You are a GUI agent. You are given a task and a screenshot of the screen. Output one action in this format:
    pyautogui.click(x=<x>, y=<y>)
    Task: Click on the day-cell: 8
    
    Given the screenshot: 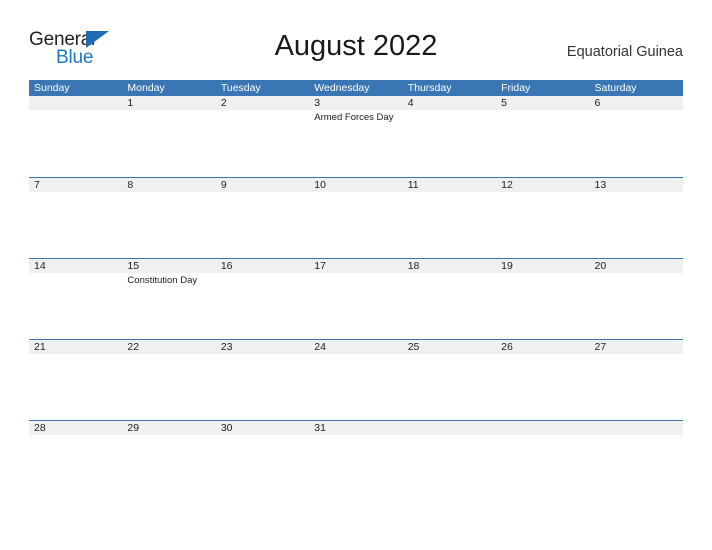 What is the action you would take?
    pyautogui.click(x=168, y=218)
    